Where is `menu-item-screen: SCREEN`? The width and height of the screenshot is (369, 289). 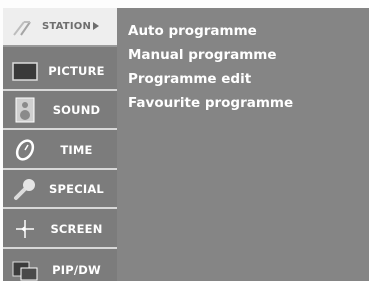 menu-item-screen: SCREEN is located at coordinates (60, 229).